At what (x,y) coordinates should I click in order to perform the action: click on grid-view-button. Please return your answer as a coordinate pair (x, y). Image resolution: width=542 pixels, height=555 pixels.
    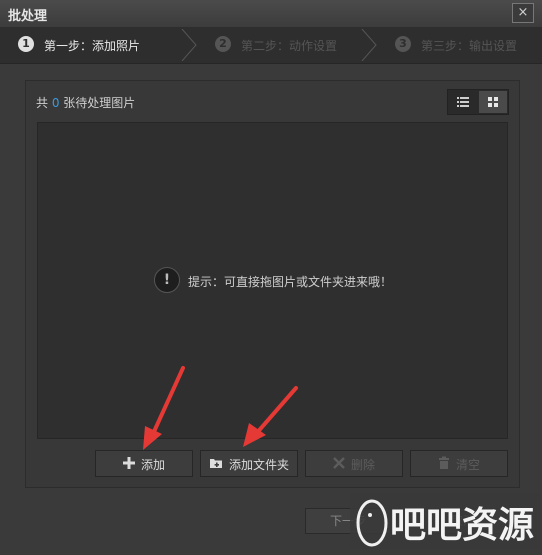
    Looking at the image, I should click on (493, 102).